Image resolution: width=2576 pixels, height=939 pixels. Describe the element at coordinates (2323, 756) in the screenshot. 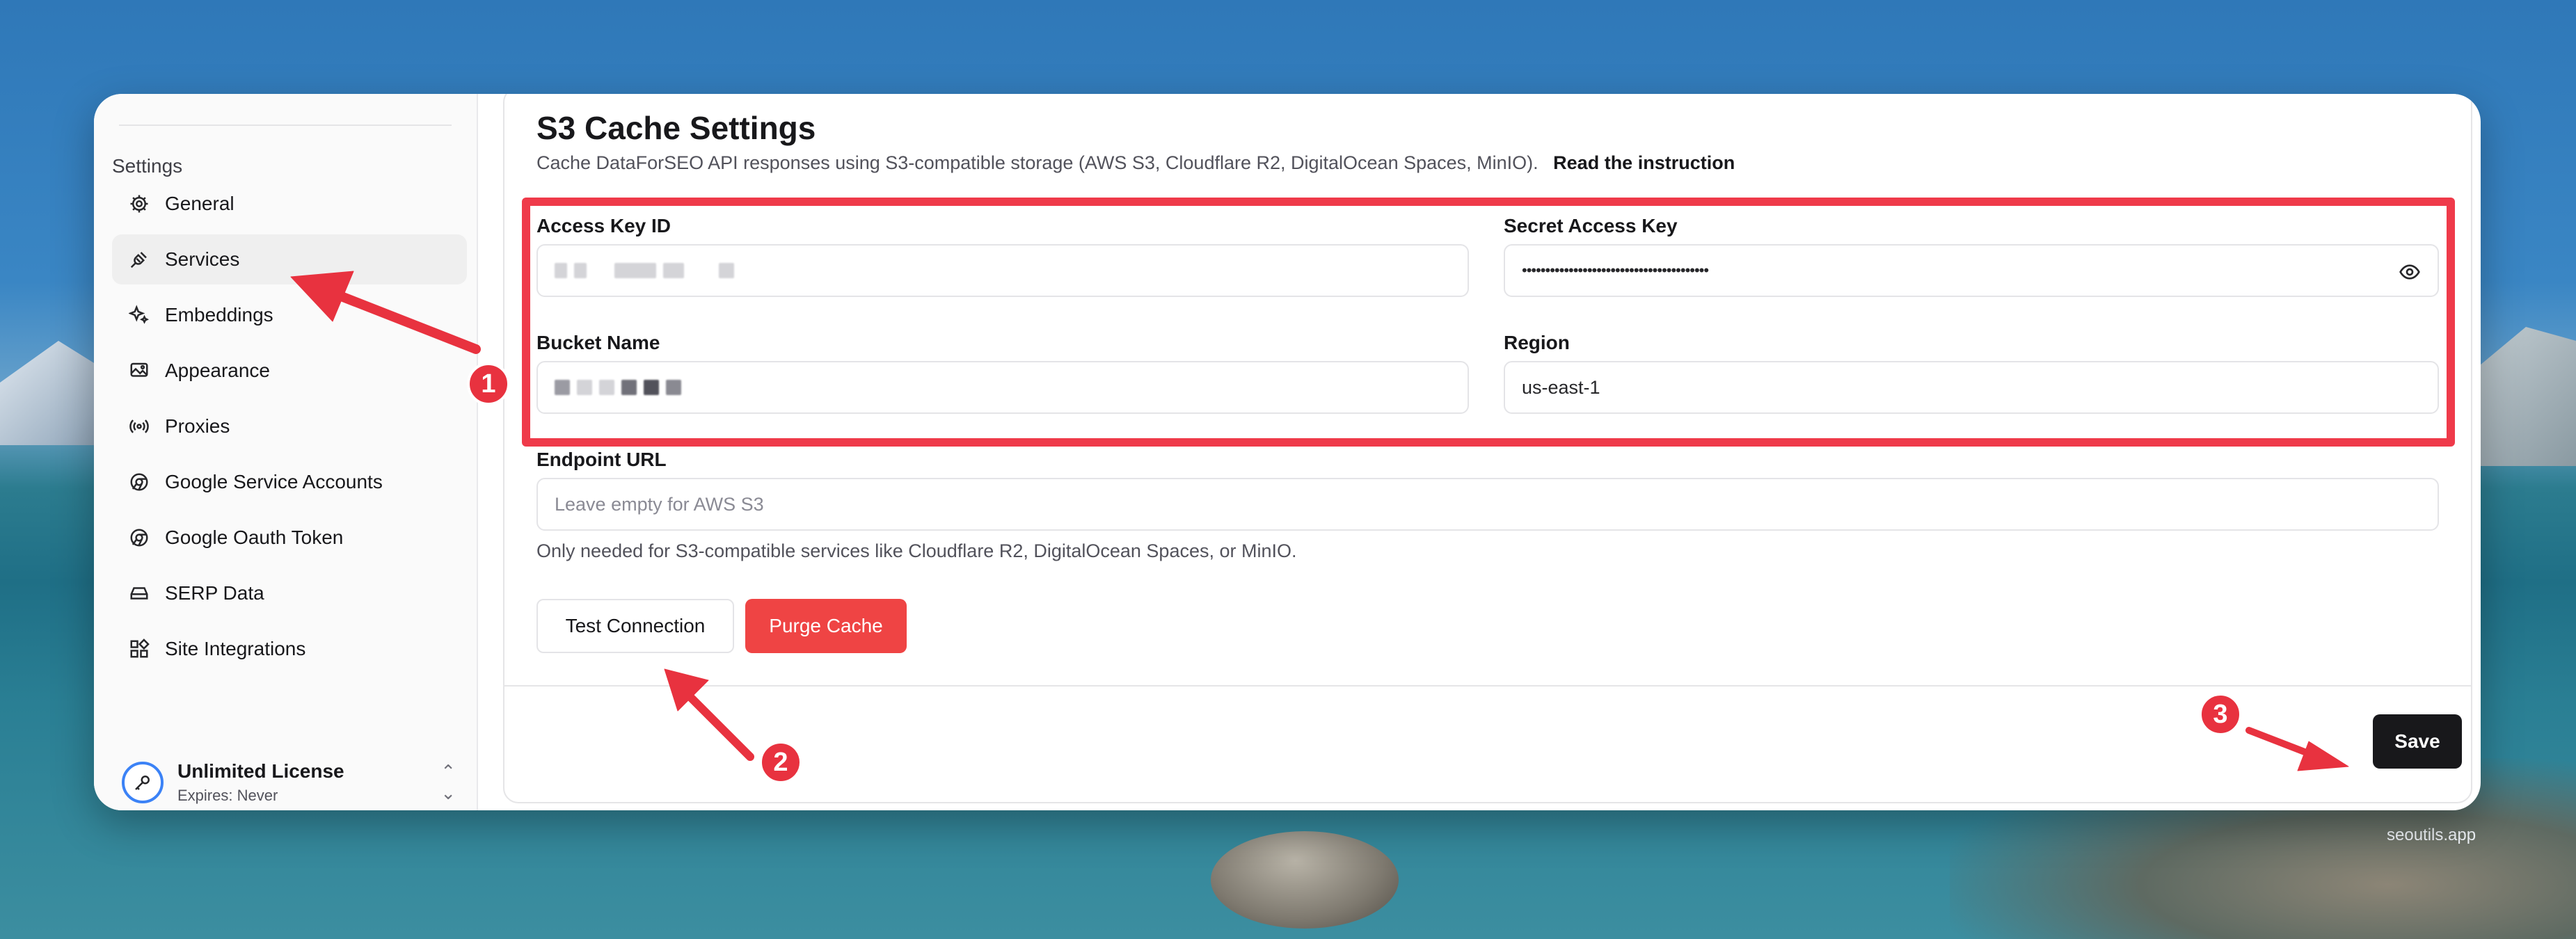

I see `arrow-head` at that location.